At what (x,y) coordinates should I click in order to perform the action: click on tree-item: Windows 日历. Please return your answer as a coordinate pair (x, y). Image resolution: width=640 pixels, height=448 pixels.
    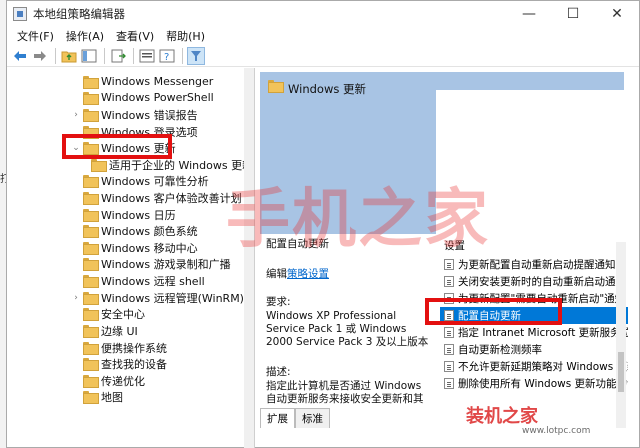
    Looking at the image, I should click on (123, 214).